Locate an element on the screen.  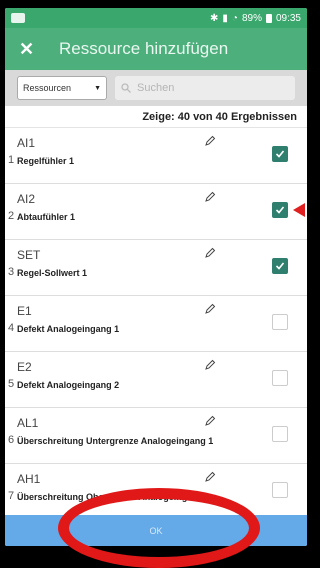
item-description: Regelfühler 1 is located at coordinates (46, 161).